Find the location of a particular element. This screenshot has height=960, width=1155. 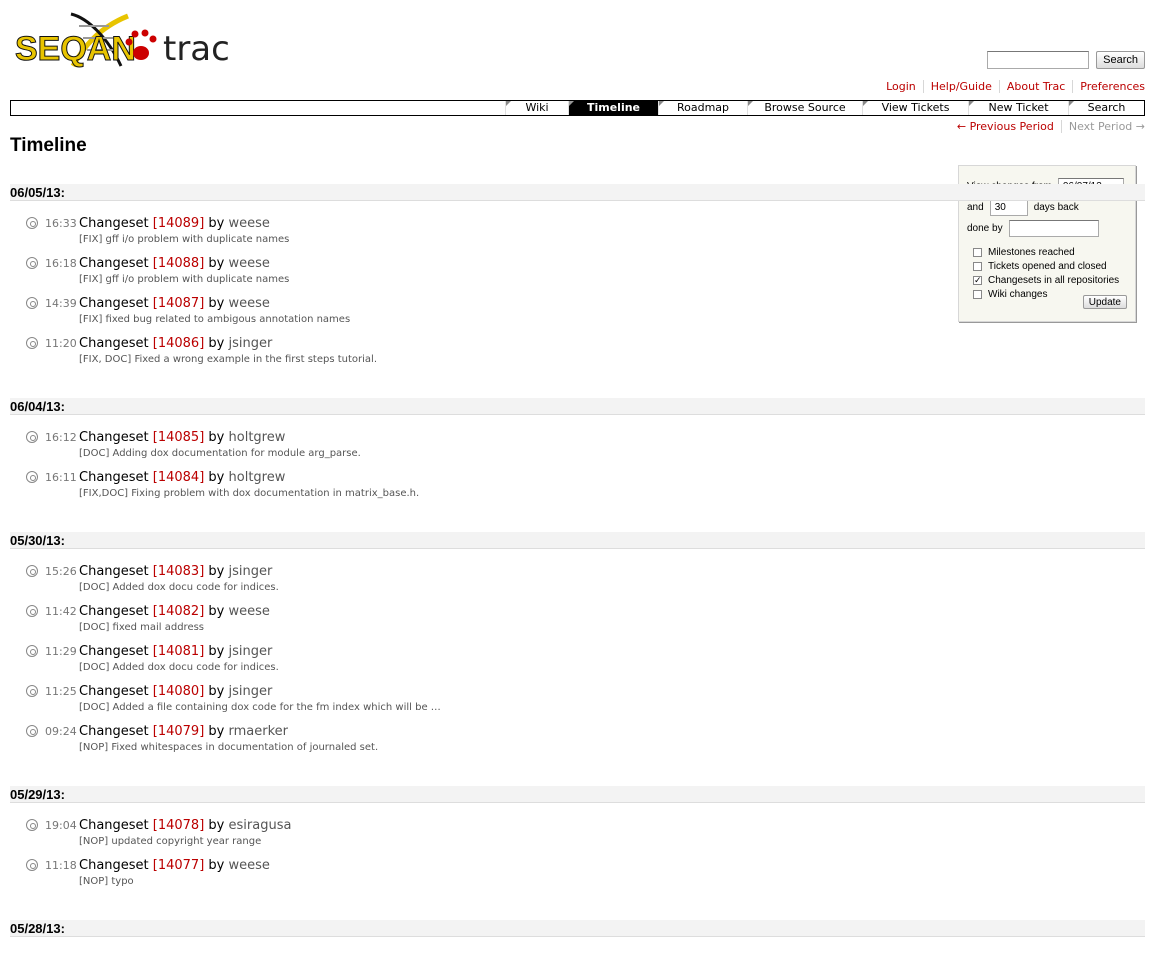

entry-title: Changeset [14087] by weese is located at coordinates (612, 303).